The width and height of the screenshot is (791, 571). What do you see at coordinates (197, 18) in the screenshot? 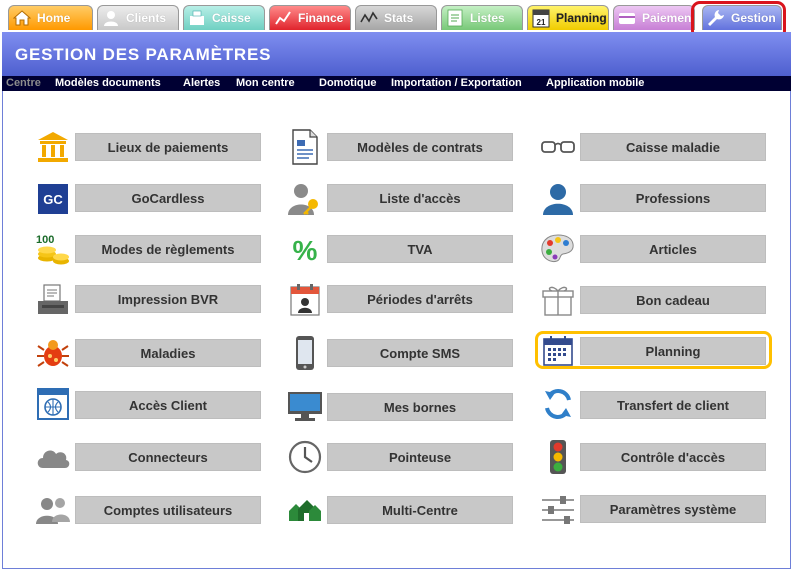
I see `register-icon` at bounding box center [197, 18].